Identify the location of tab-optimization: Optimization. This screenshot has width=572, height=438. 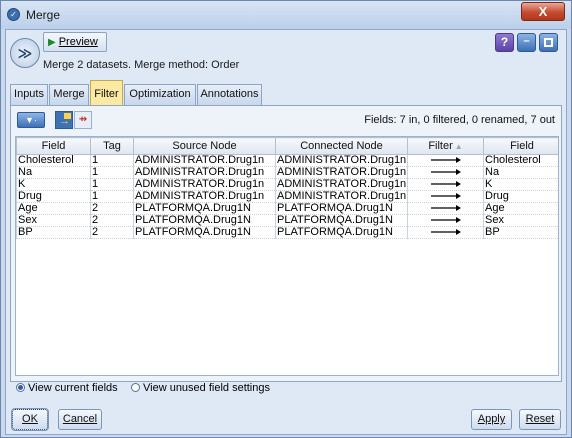
(160, 94).